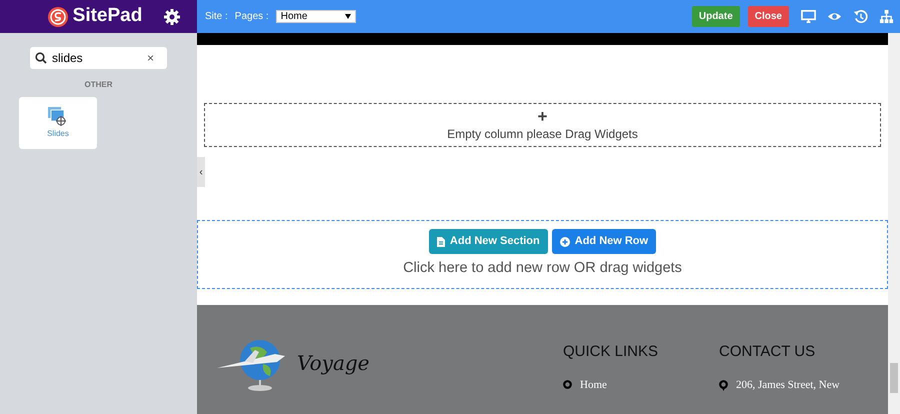  I want to click on slides-icon, so click(58, 117).